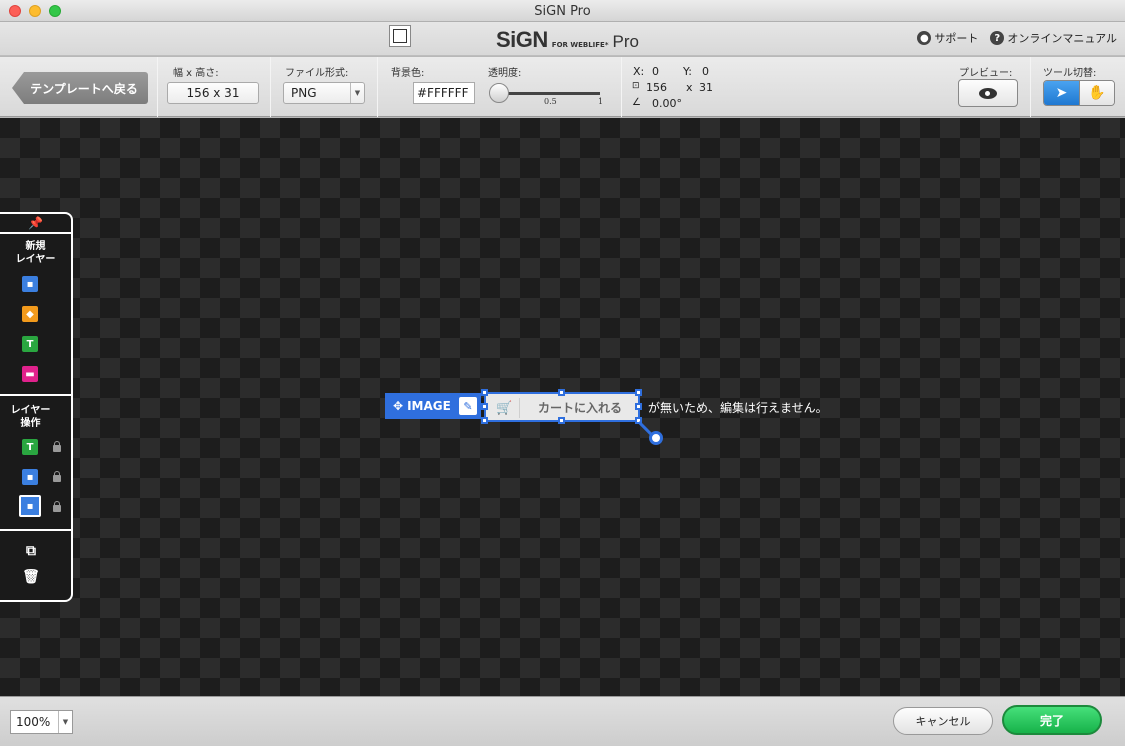 The width and height of the screenshot is (1125, 746). Describe the element at coordinates (429, 406) in the screenshot. I see `object-type-label: IMAGE` at that location.